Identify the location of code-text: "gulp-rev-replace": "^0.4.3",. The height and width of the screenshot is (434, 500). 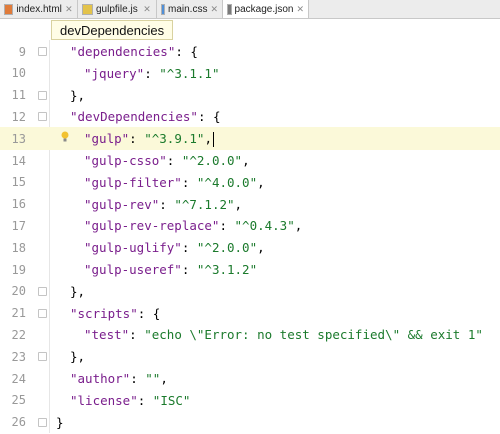
(193, 225).